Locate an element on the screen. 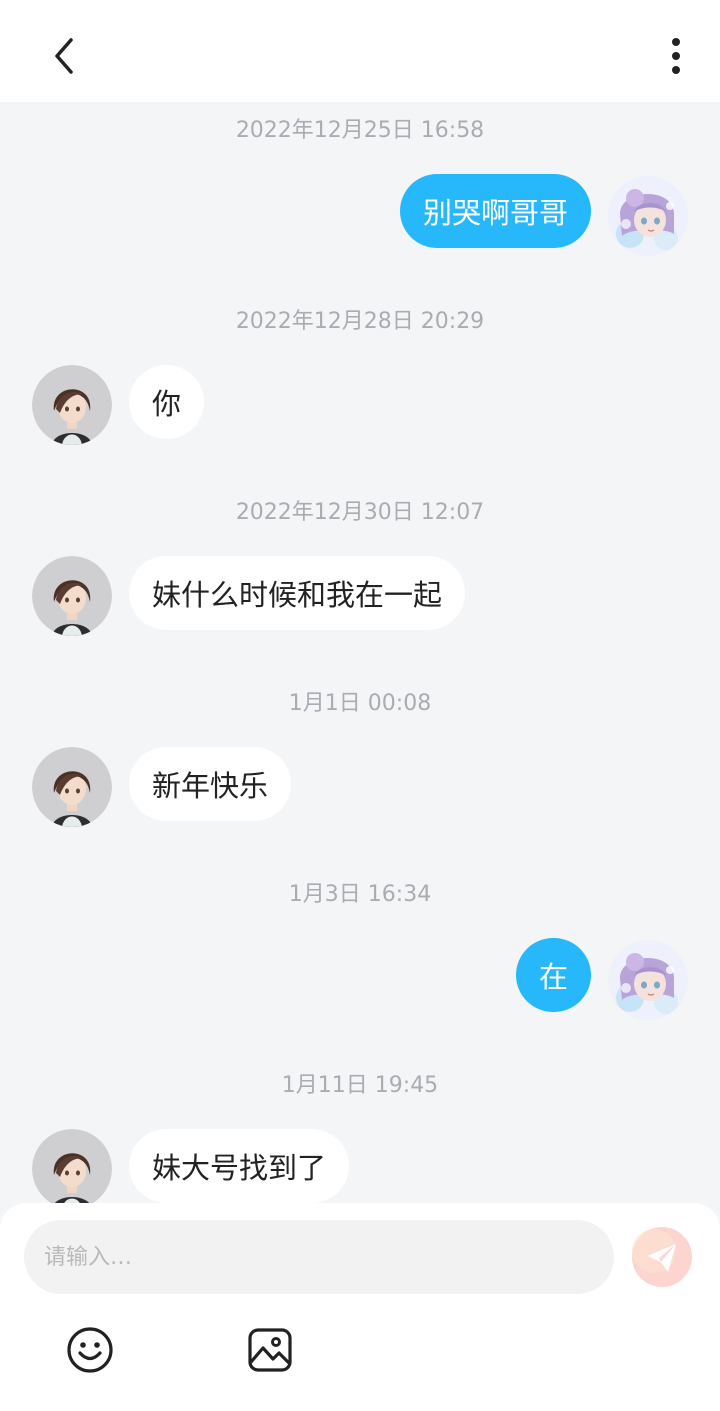 This screenshot has width=720, height=1411. vertical-dots-icon is located at coordinates (676, 56).